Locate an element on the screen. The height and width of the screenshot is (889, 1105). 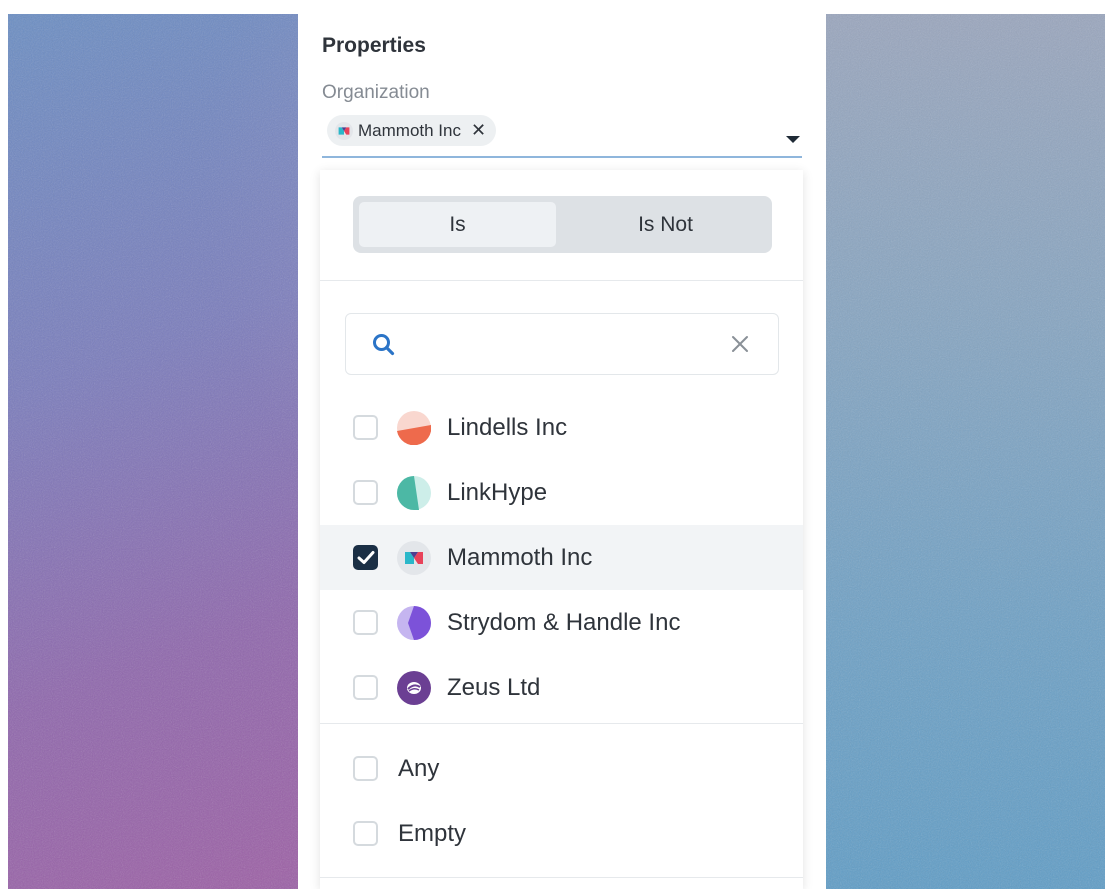
toggle-is-not: Is Not is located at coordinates (665, 224).